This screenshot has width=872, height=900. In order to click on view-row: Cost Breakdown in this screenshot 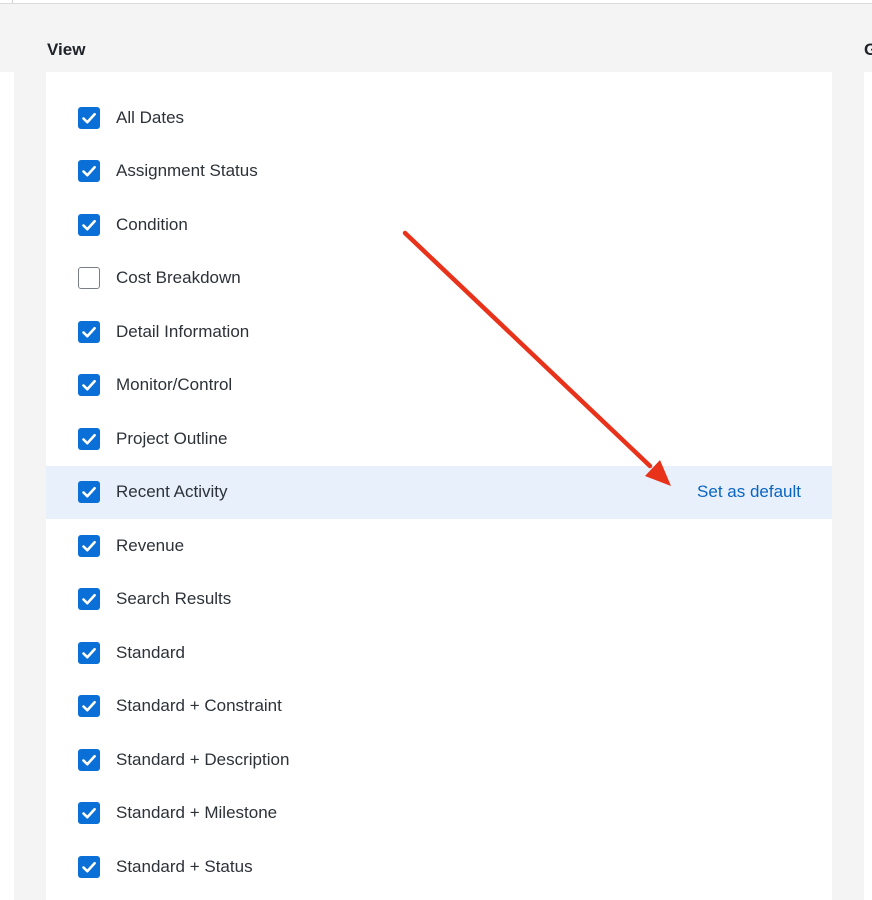, I will do `click(439, 279)`.